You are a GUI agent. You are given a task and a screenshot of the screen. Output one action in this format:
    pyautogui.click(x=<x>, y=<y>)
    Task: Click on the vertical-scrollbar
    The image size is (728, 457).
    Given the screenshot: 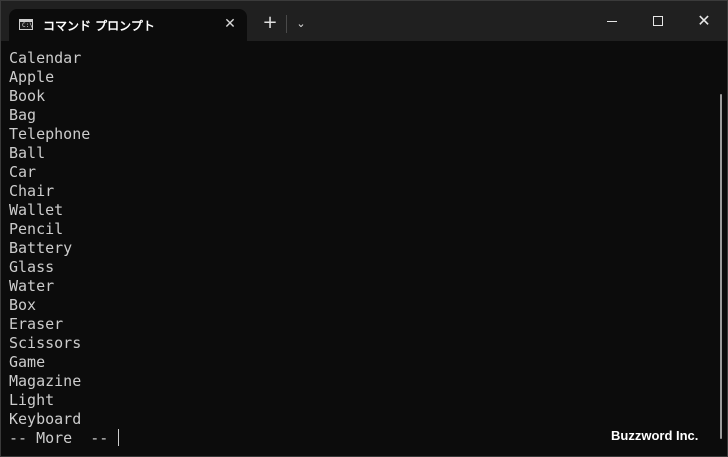 What is the action you would take?
    pyautogui.click(x=721, y=266)
    